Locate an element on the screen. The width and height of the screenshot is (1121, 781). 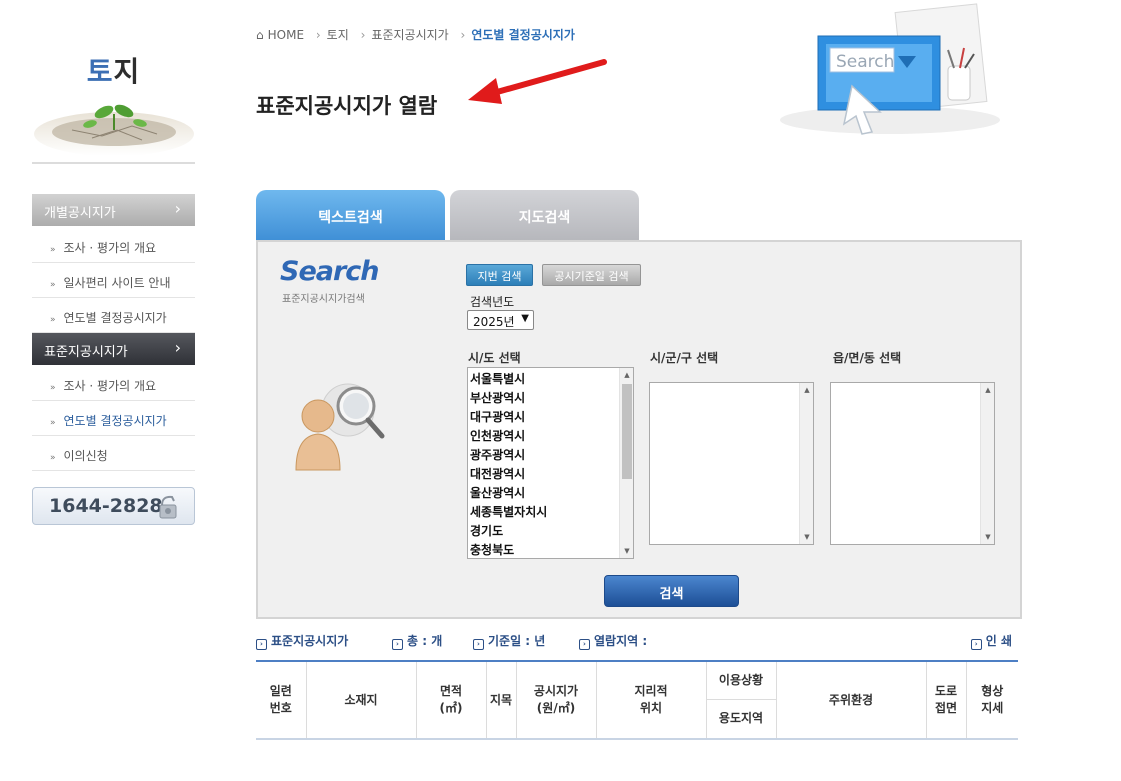
header-zone: 용도지역 is located at coordinates (741, 719).